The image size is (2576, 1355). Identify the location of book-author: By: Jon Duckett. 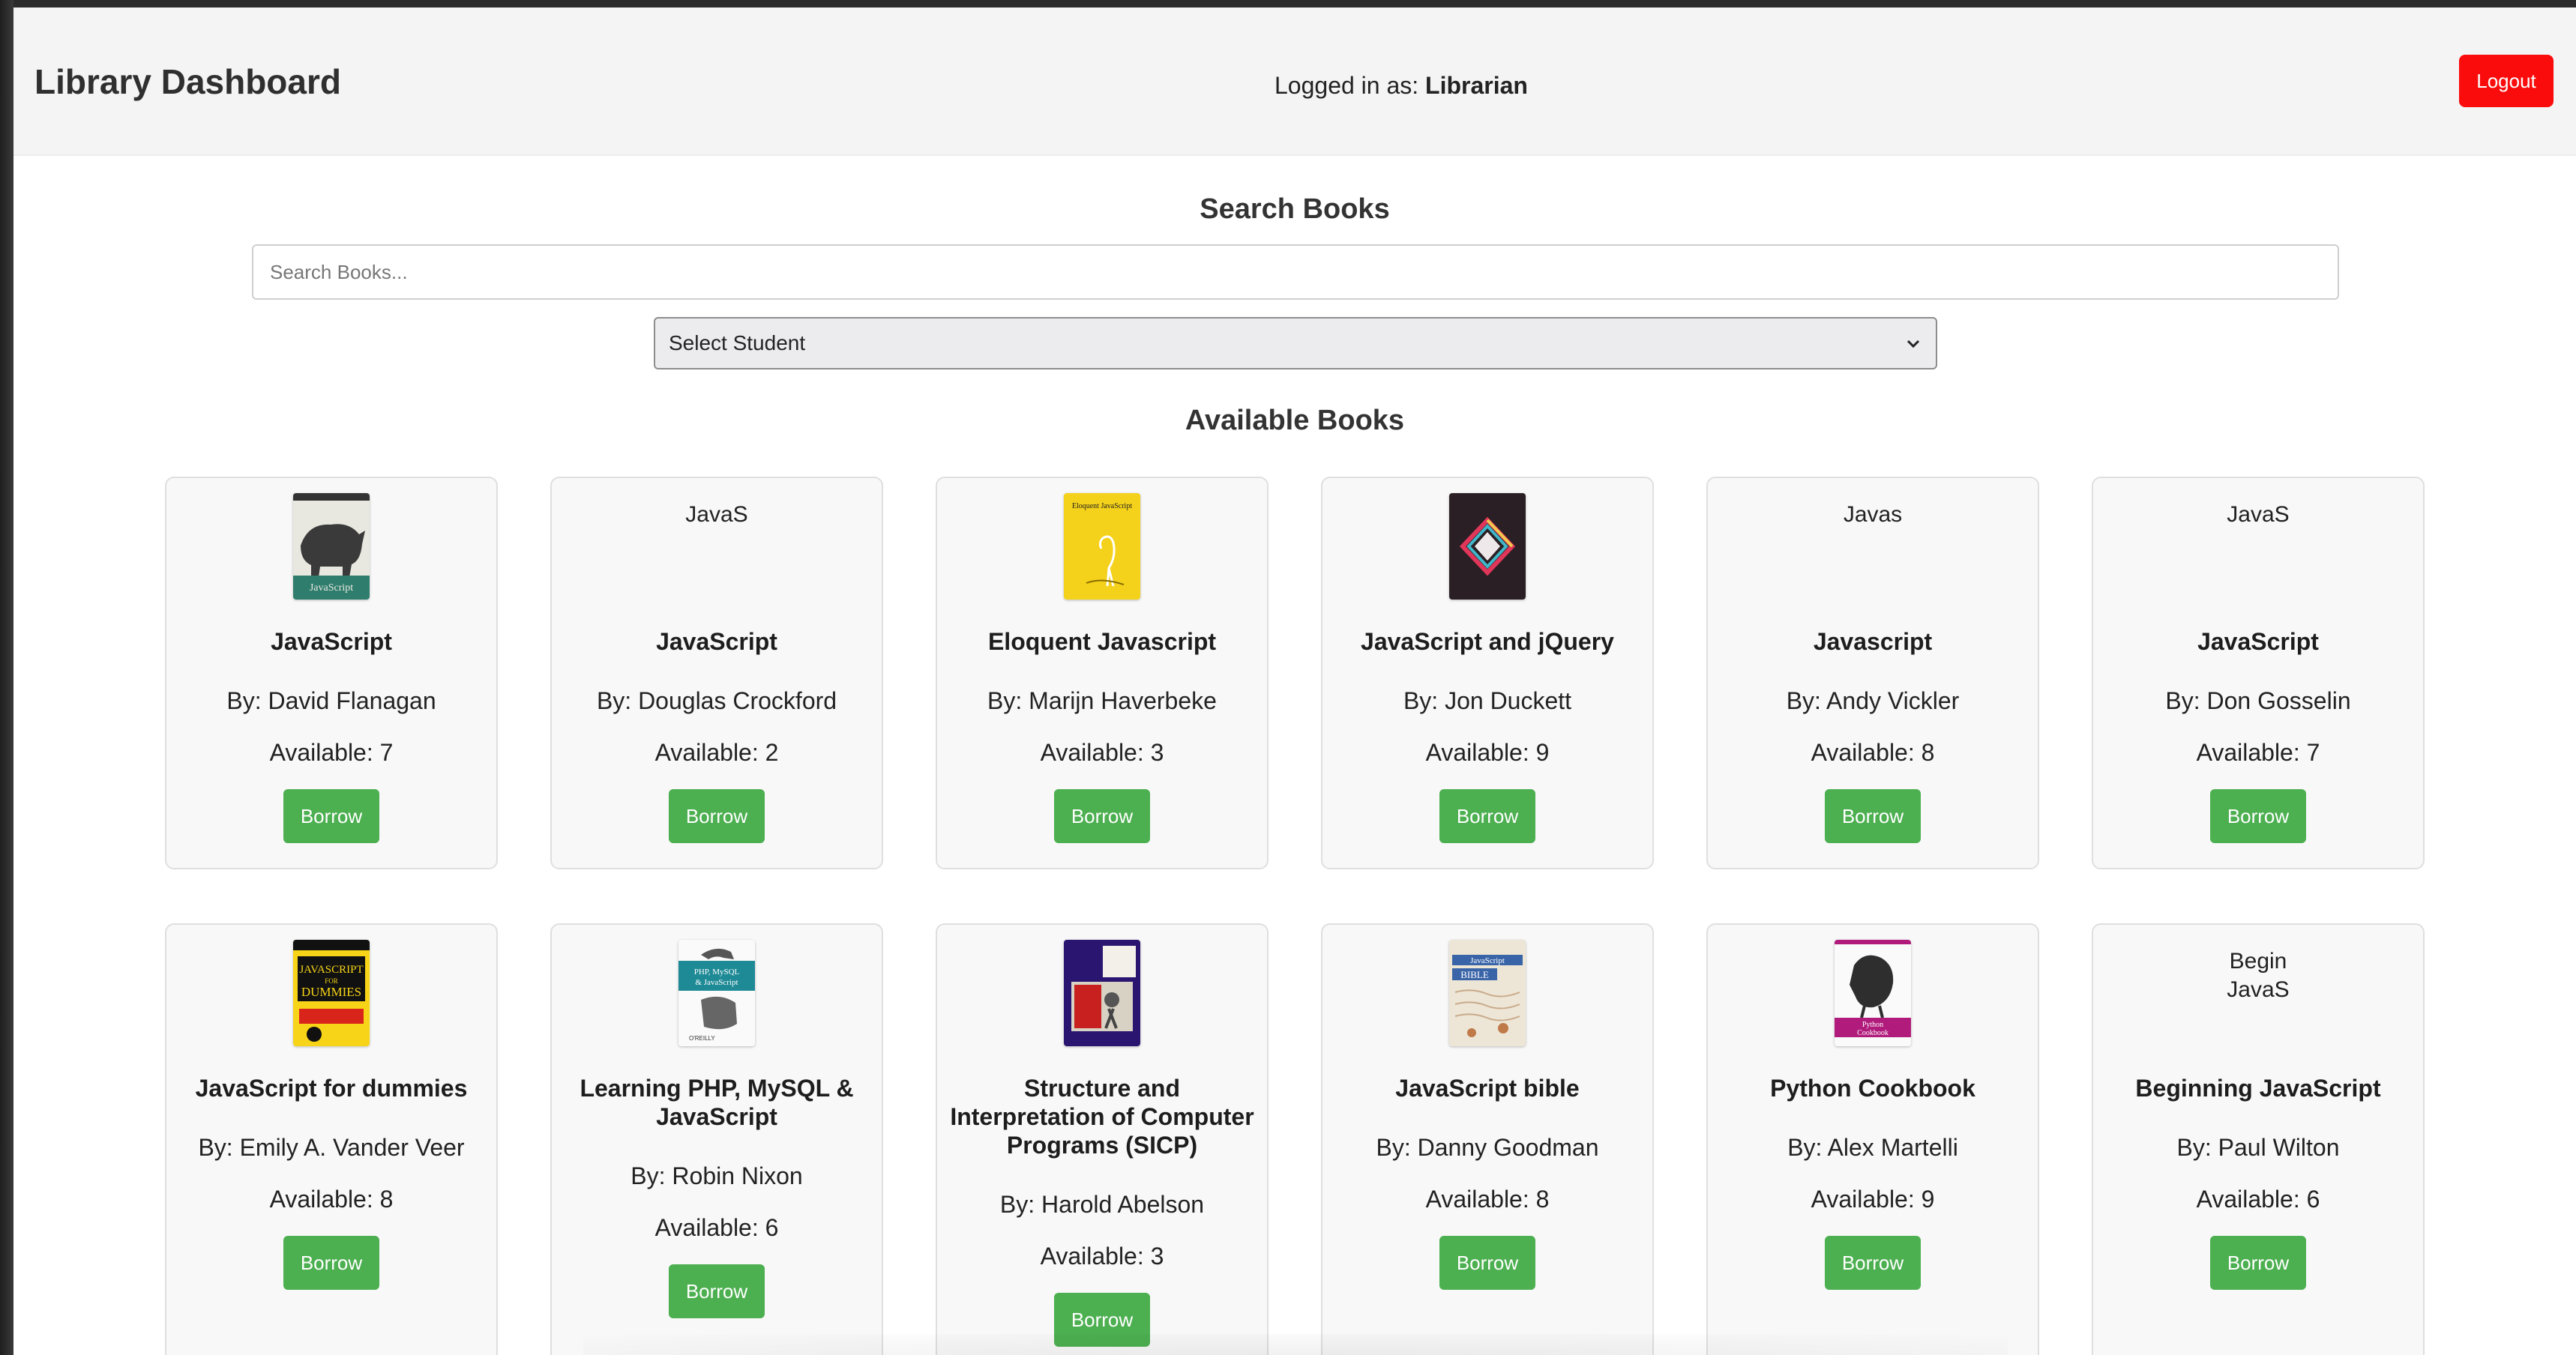
(1488, 700).